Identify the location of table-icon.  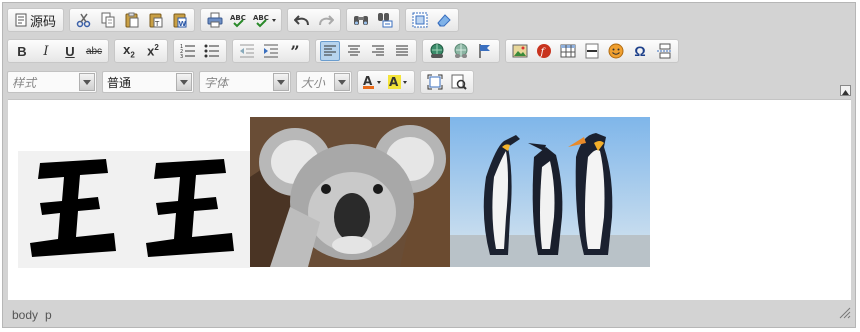
(568, 51).